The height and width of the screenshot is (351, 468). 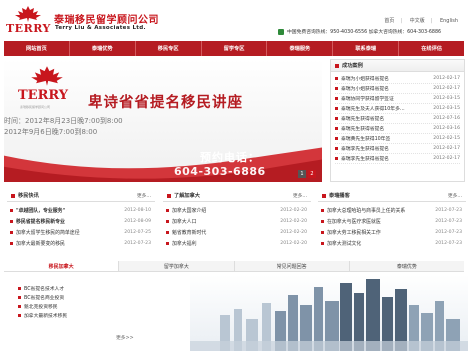 I want to click on list-item: 加拿大人口 2012-02-20, so click(x=236, y=221).